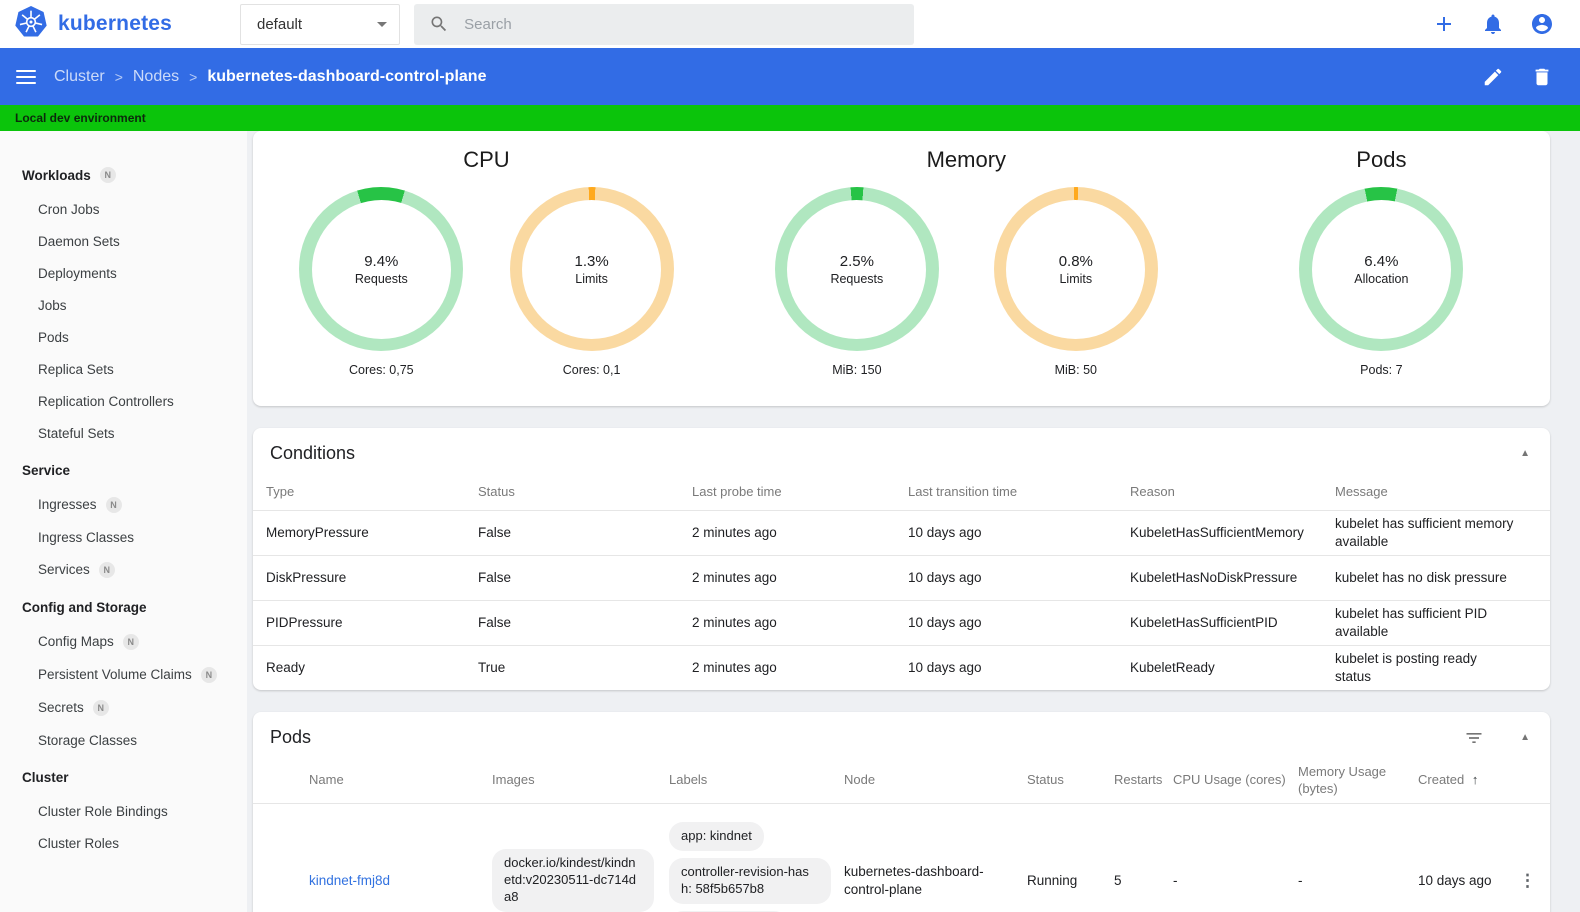  What do you see at coordinates (381, 370) in the screenshot?
I see `donut-caption: Cores: 0,75` at bounding box center [381, 370].